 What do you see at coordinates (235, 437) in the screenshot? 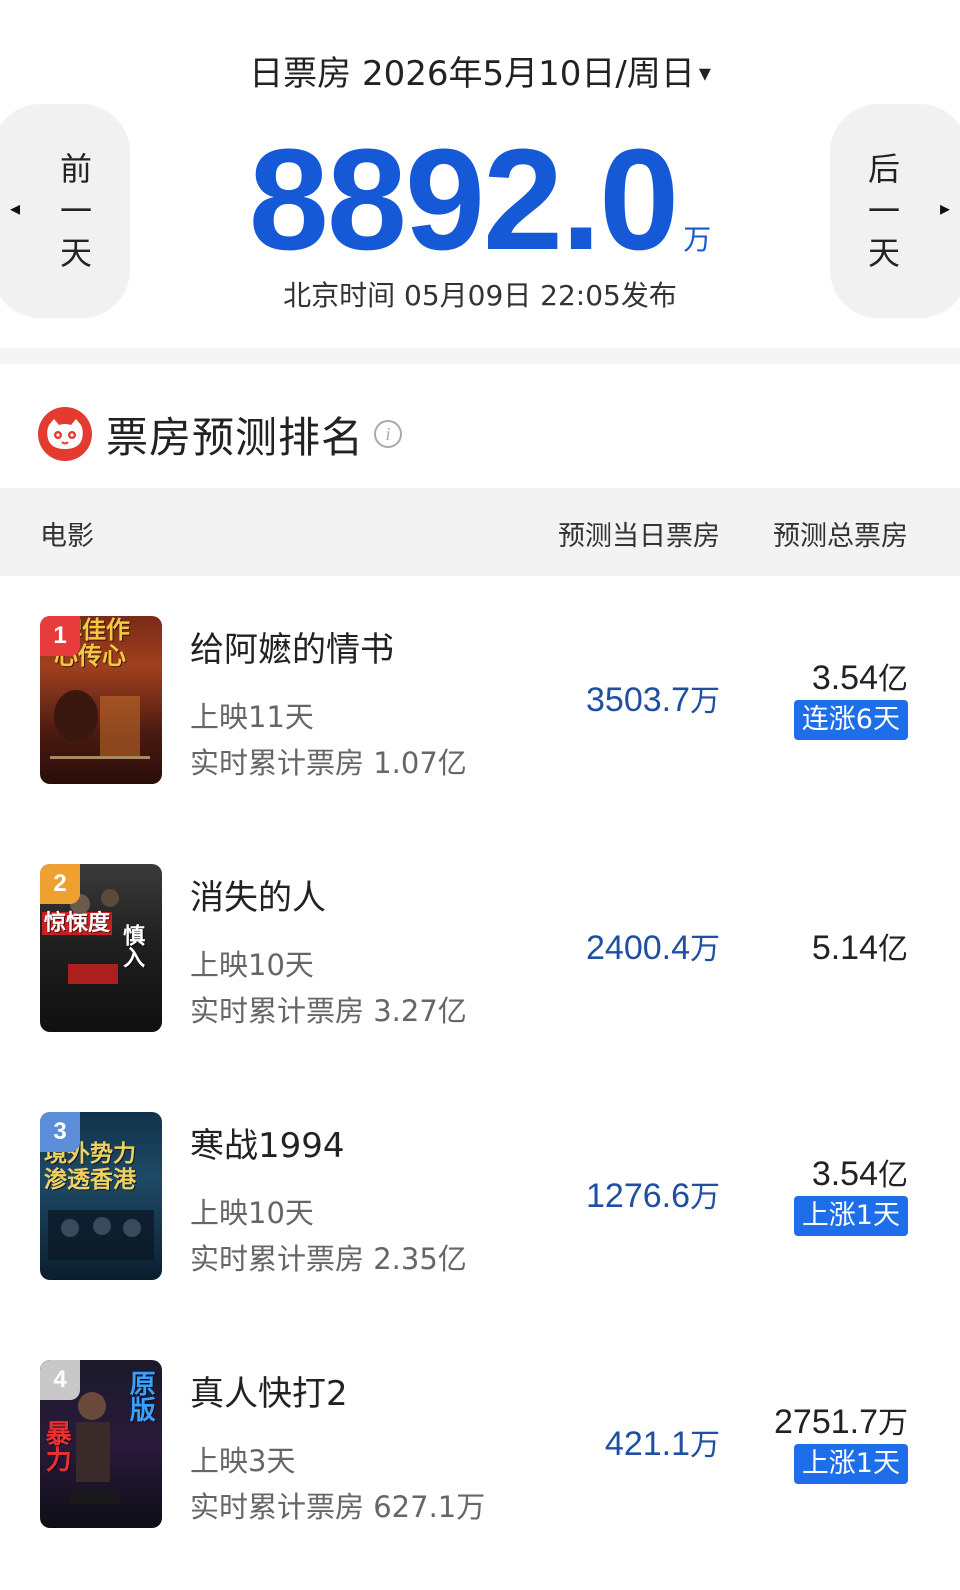
I see `section-title: 票房预测排名` at bounding box center [235, 437].